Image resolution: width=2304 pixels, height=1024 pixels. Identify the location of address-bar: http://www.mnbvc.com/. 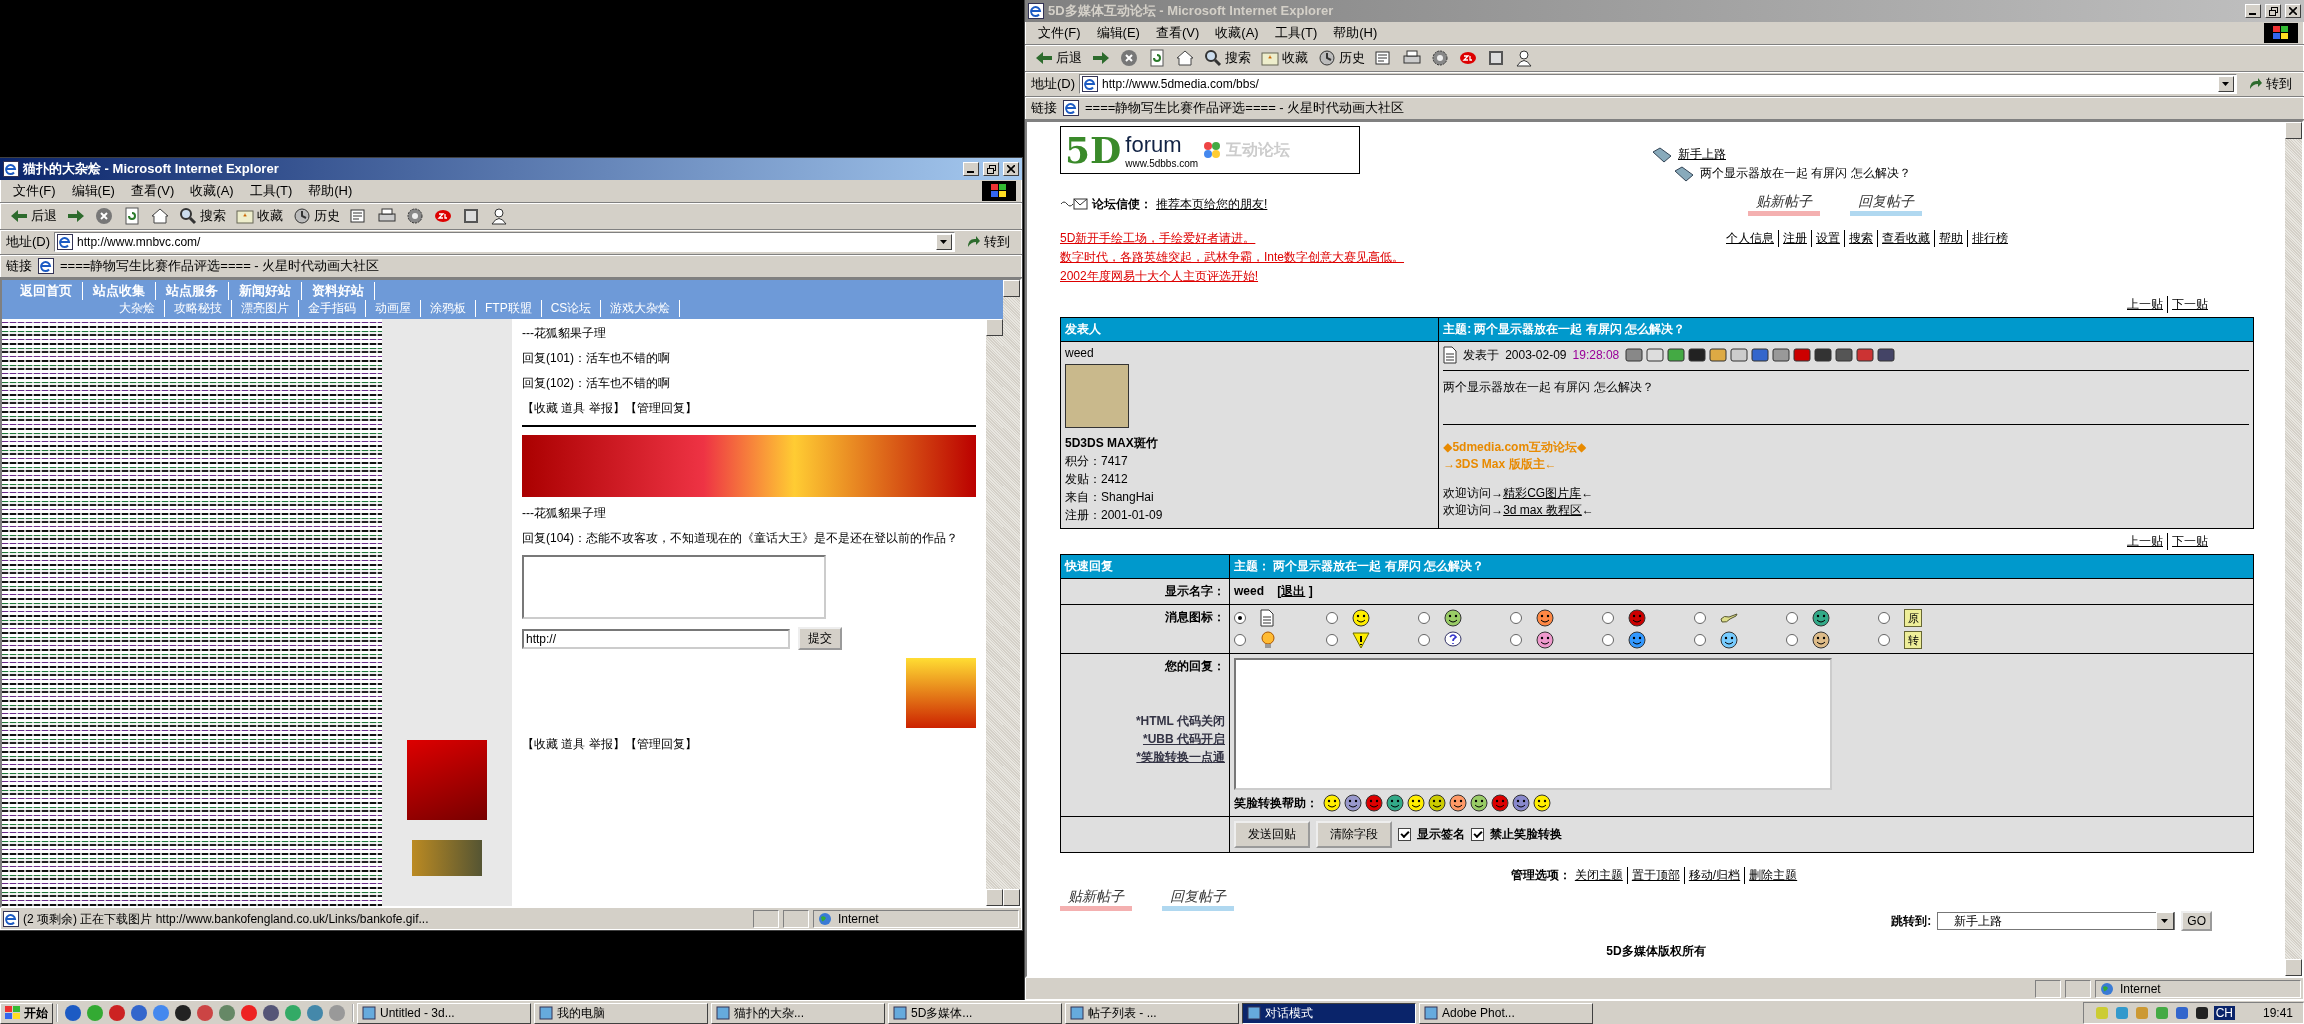
(504, 242).